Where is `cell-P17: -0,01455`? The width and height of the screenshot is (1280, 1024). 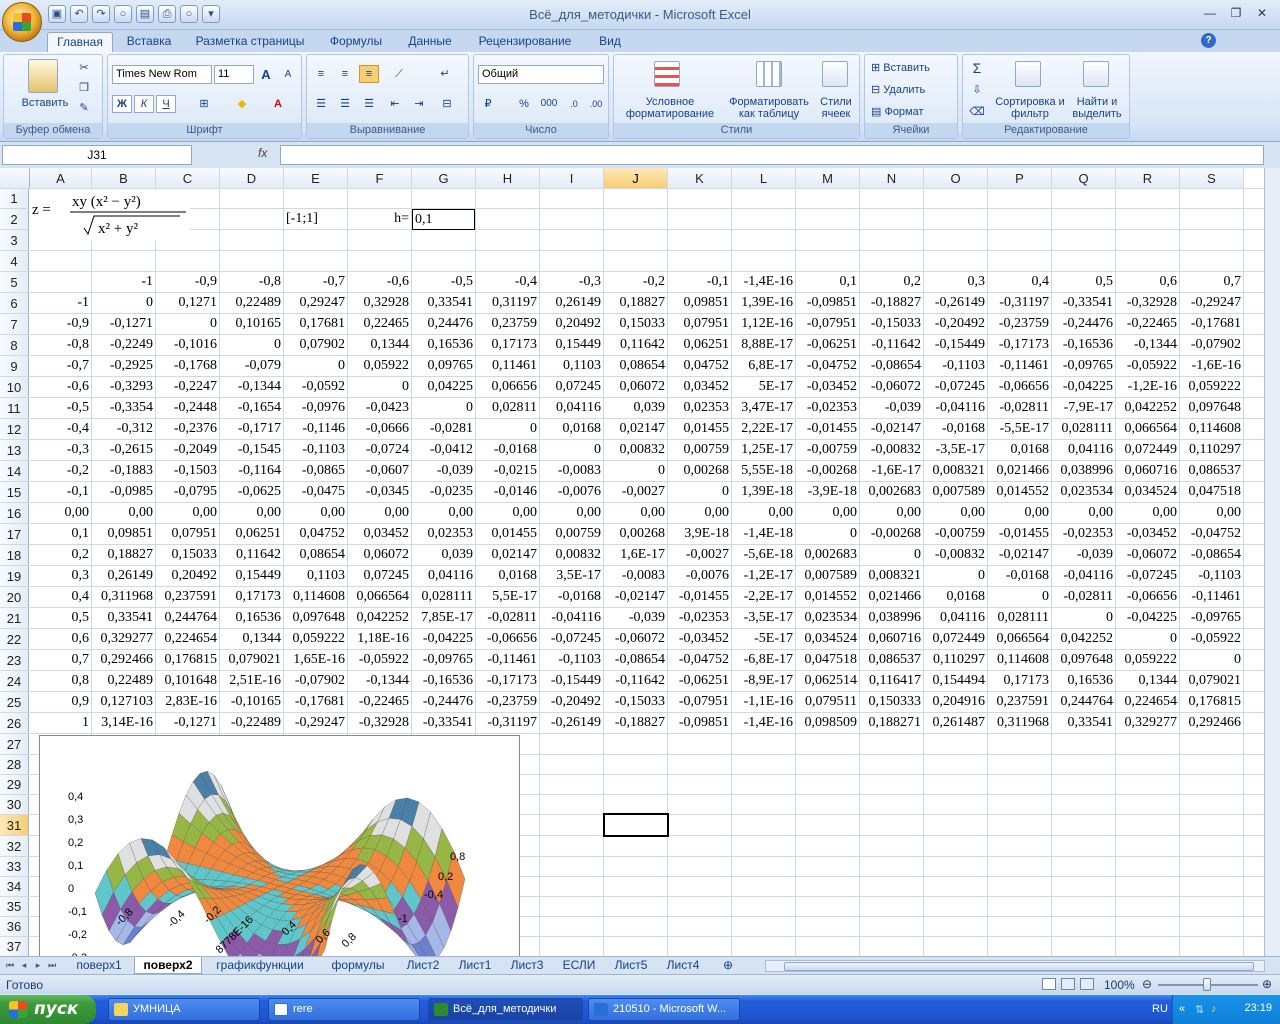
cell-P17: -0,01455 is located at coordinates (1019, 534).